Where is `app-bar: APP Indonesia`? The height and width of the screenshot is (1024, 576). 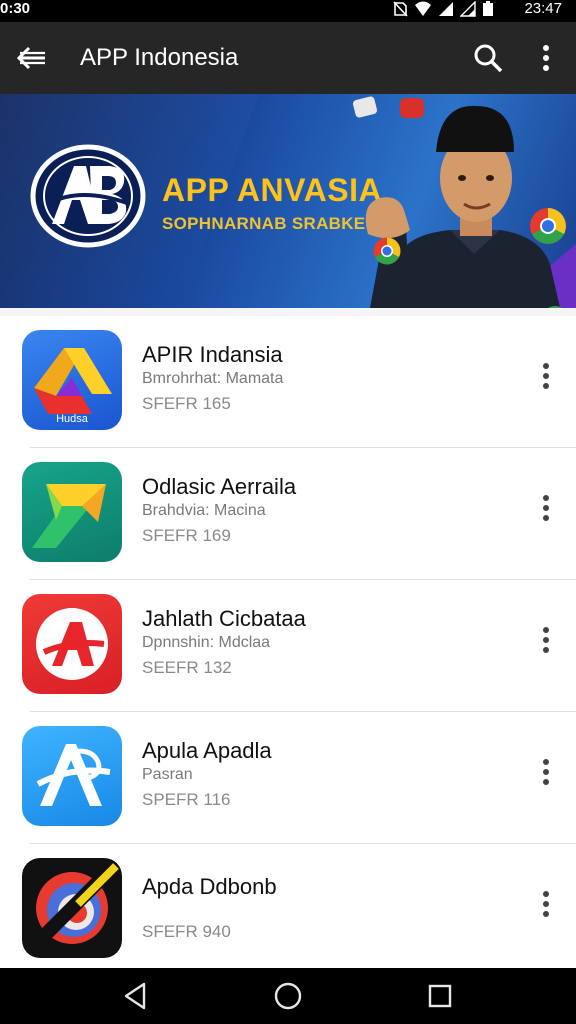
app-bar: APP Indonesia is located at coordinates (288, 58).